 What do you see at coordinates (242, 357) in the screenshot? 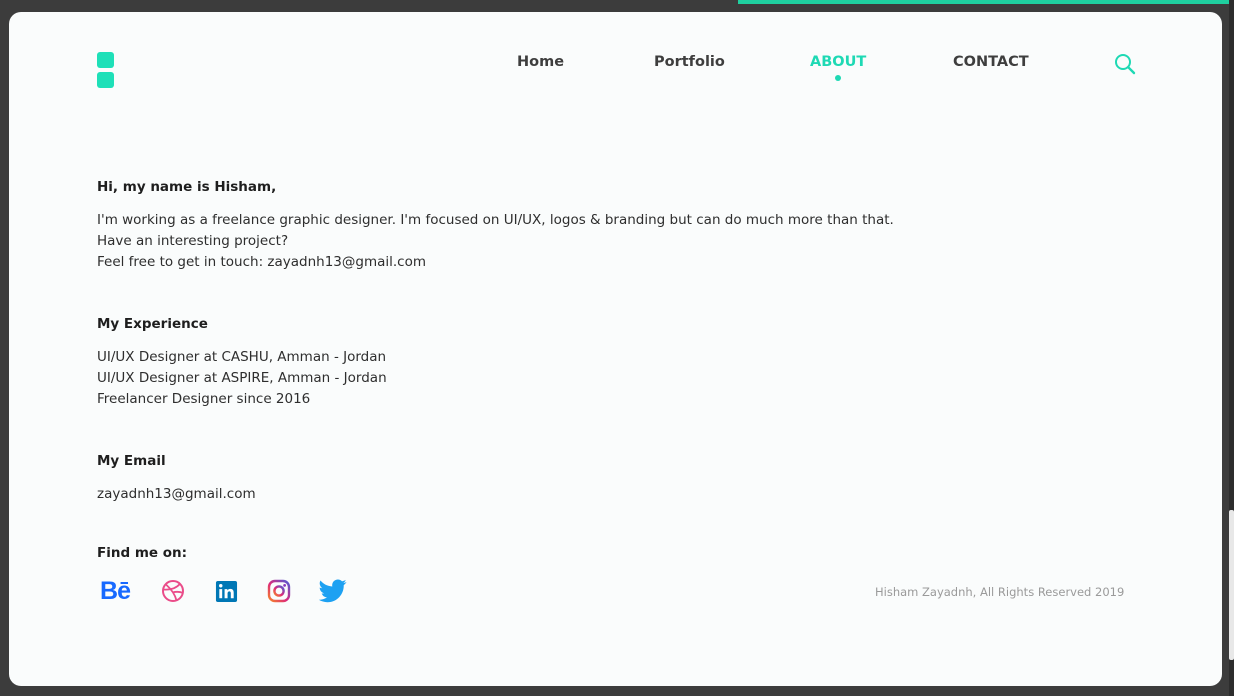
I see `experience-item: UI/UX Designer at CASHU, Amman - Jordan` at bounding box center [242, 357].